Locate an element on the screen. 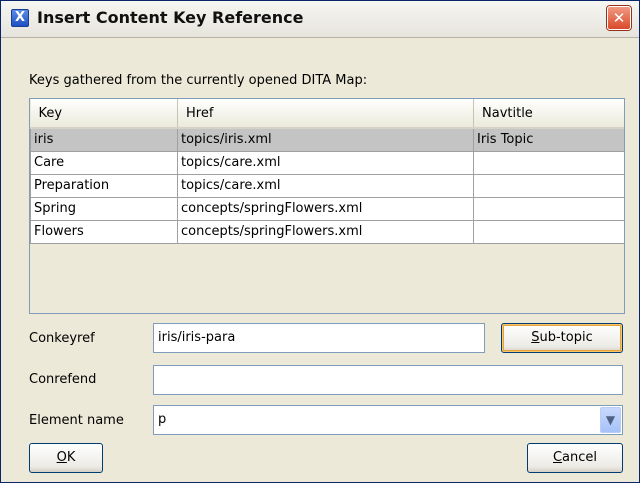  sub-topic-button: Sub-topic is located at coordinates (562, 338).